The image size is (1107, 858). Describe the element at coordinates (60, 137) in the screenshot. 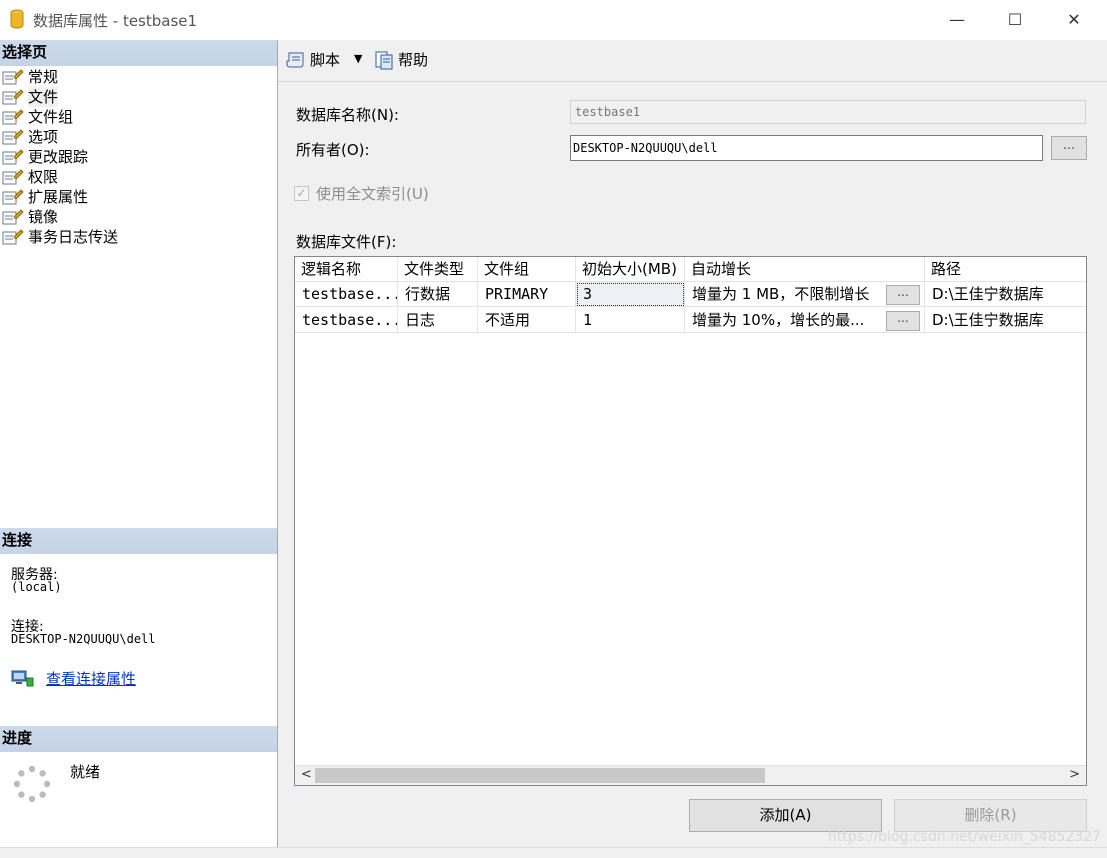

I see `page-item: 选项` at that location.